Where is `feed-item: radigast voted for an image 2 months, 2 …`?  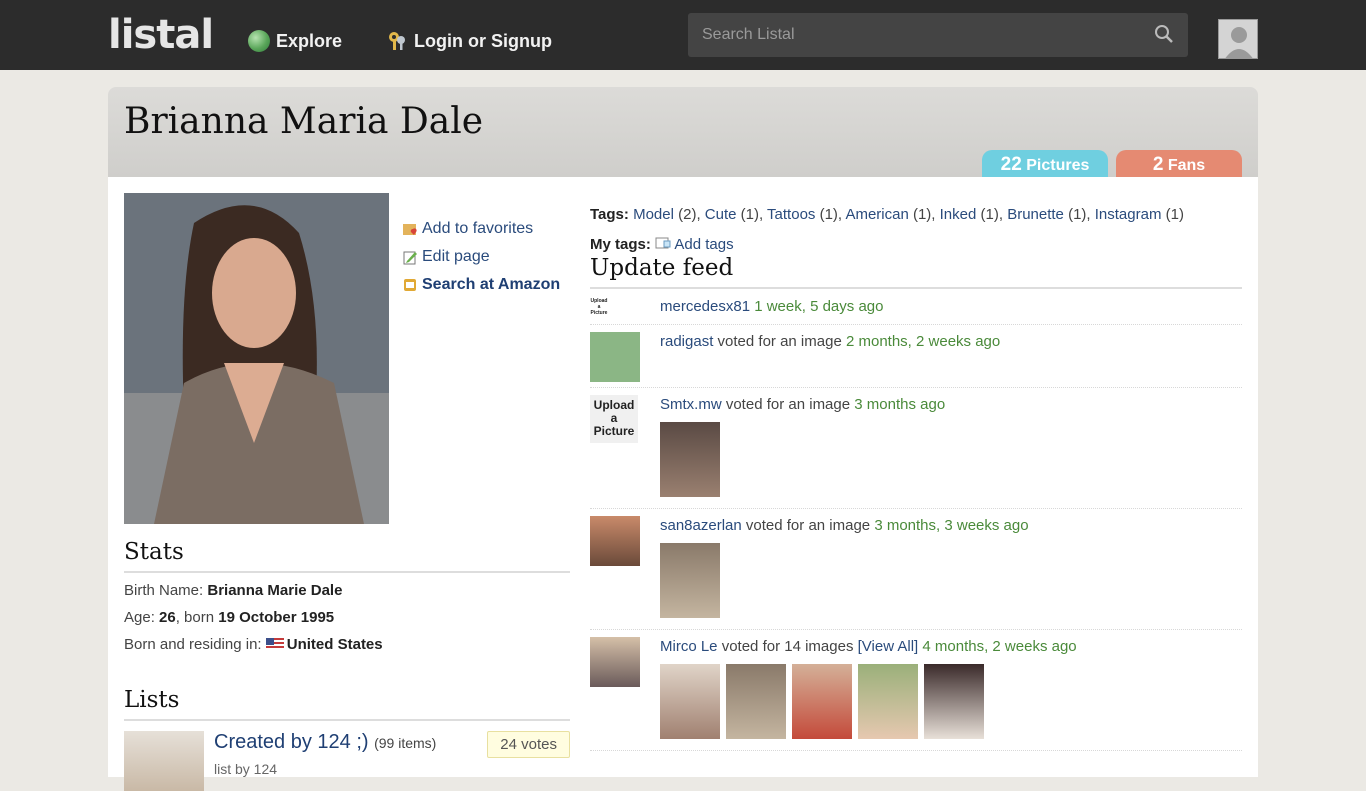 feed-item: radigast voted for an image 2 months, 2 … is located at coordinates (916, 356).